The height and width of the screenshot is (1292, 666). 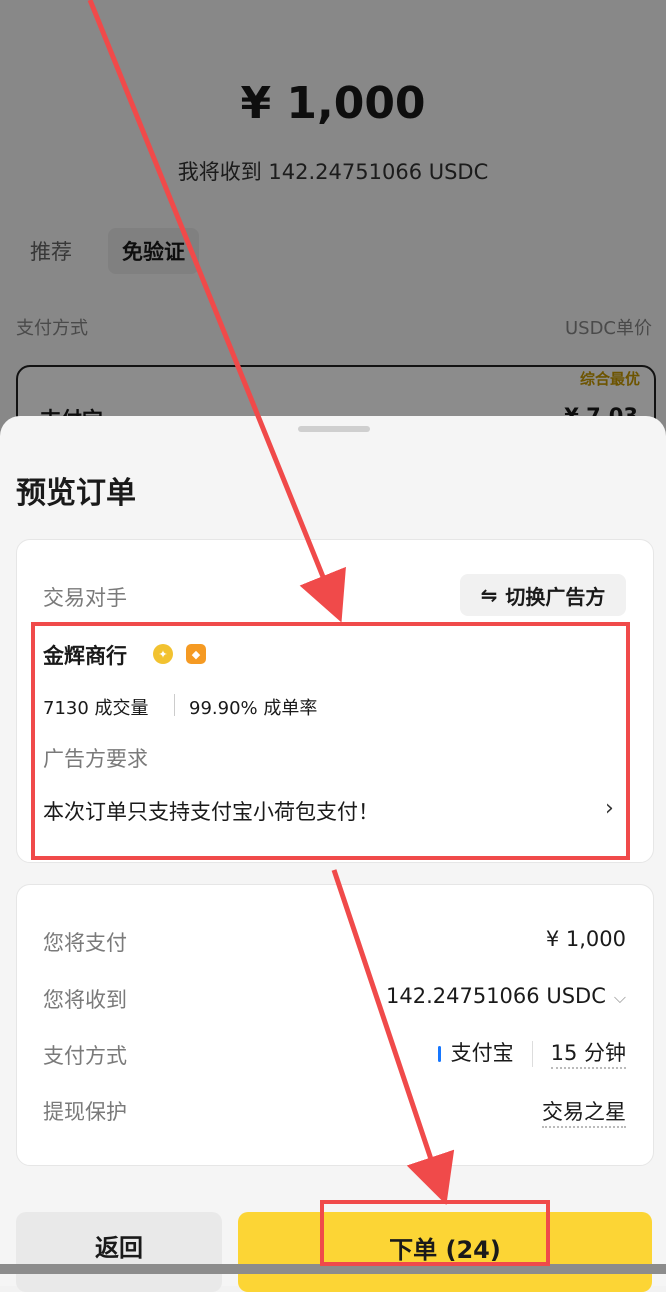 I want to click on payment-method-row: 支付宝 15 分钟, so click(x=531, y=1053).